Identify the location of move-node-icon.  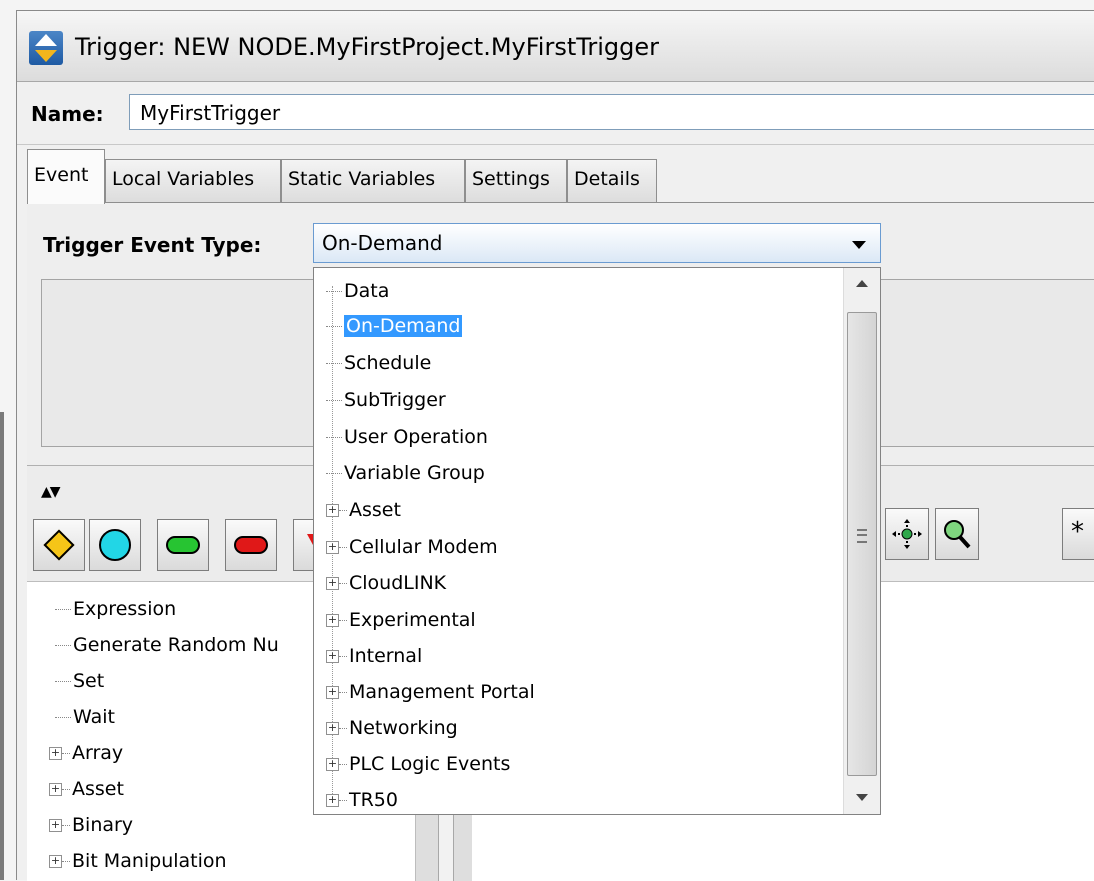
(907, 534).